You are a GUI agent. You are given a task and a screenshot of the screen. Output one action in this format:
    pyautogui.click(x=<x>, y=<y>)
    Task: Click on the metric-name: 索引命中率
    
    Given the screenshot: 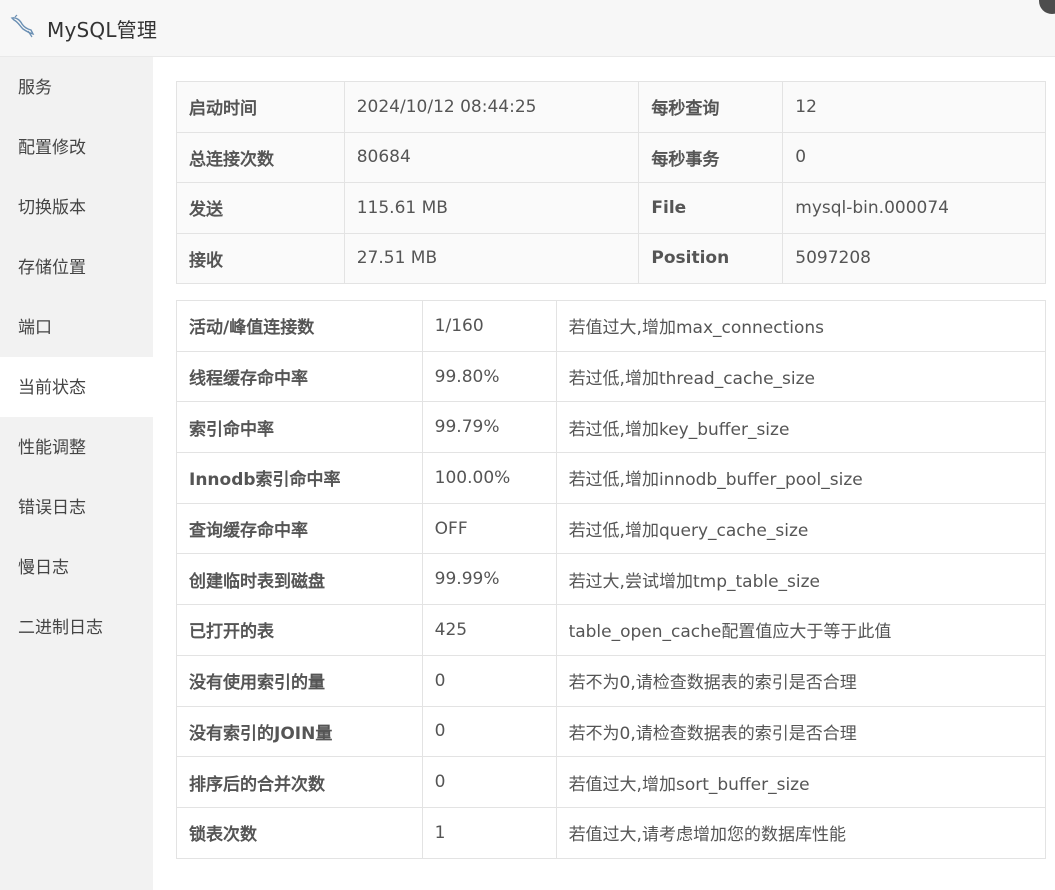 What is the action you would take?
    pyautogui.click(x=299, y=427)
    